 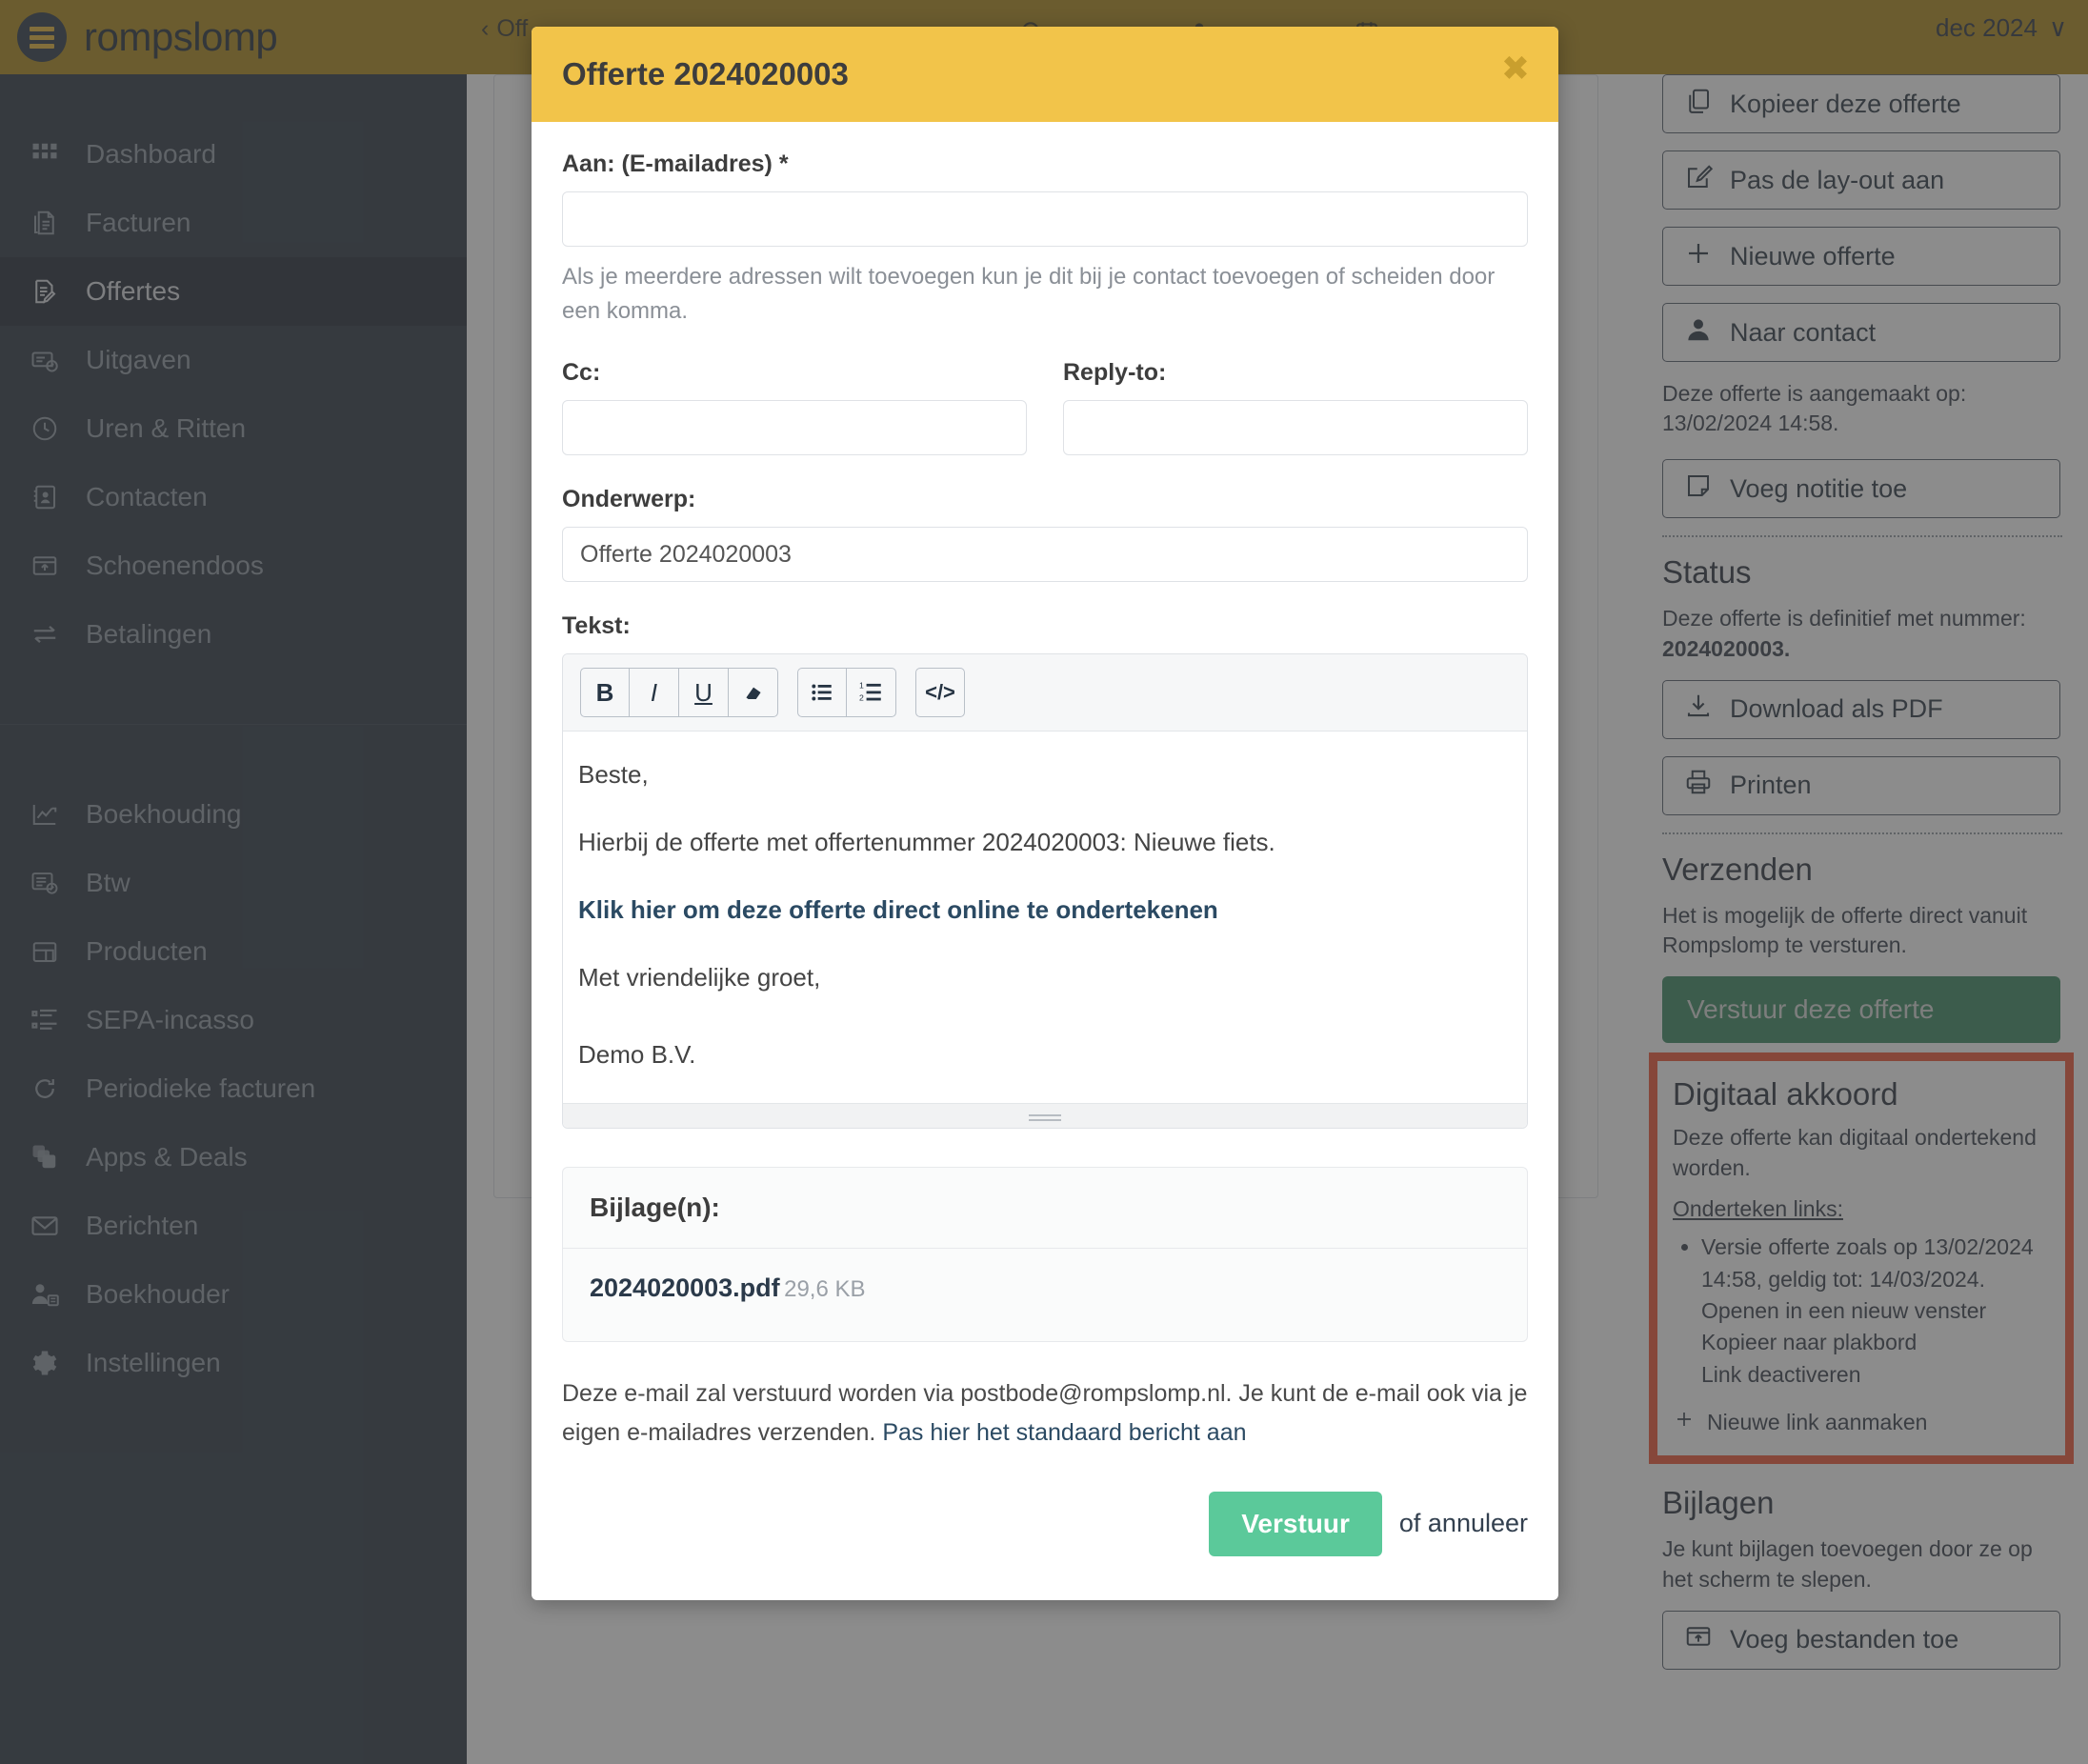 I want to click on close-icon: ✖, so click(x=1515, y=69).